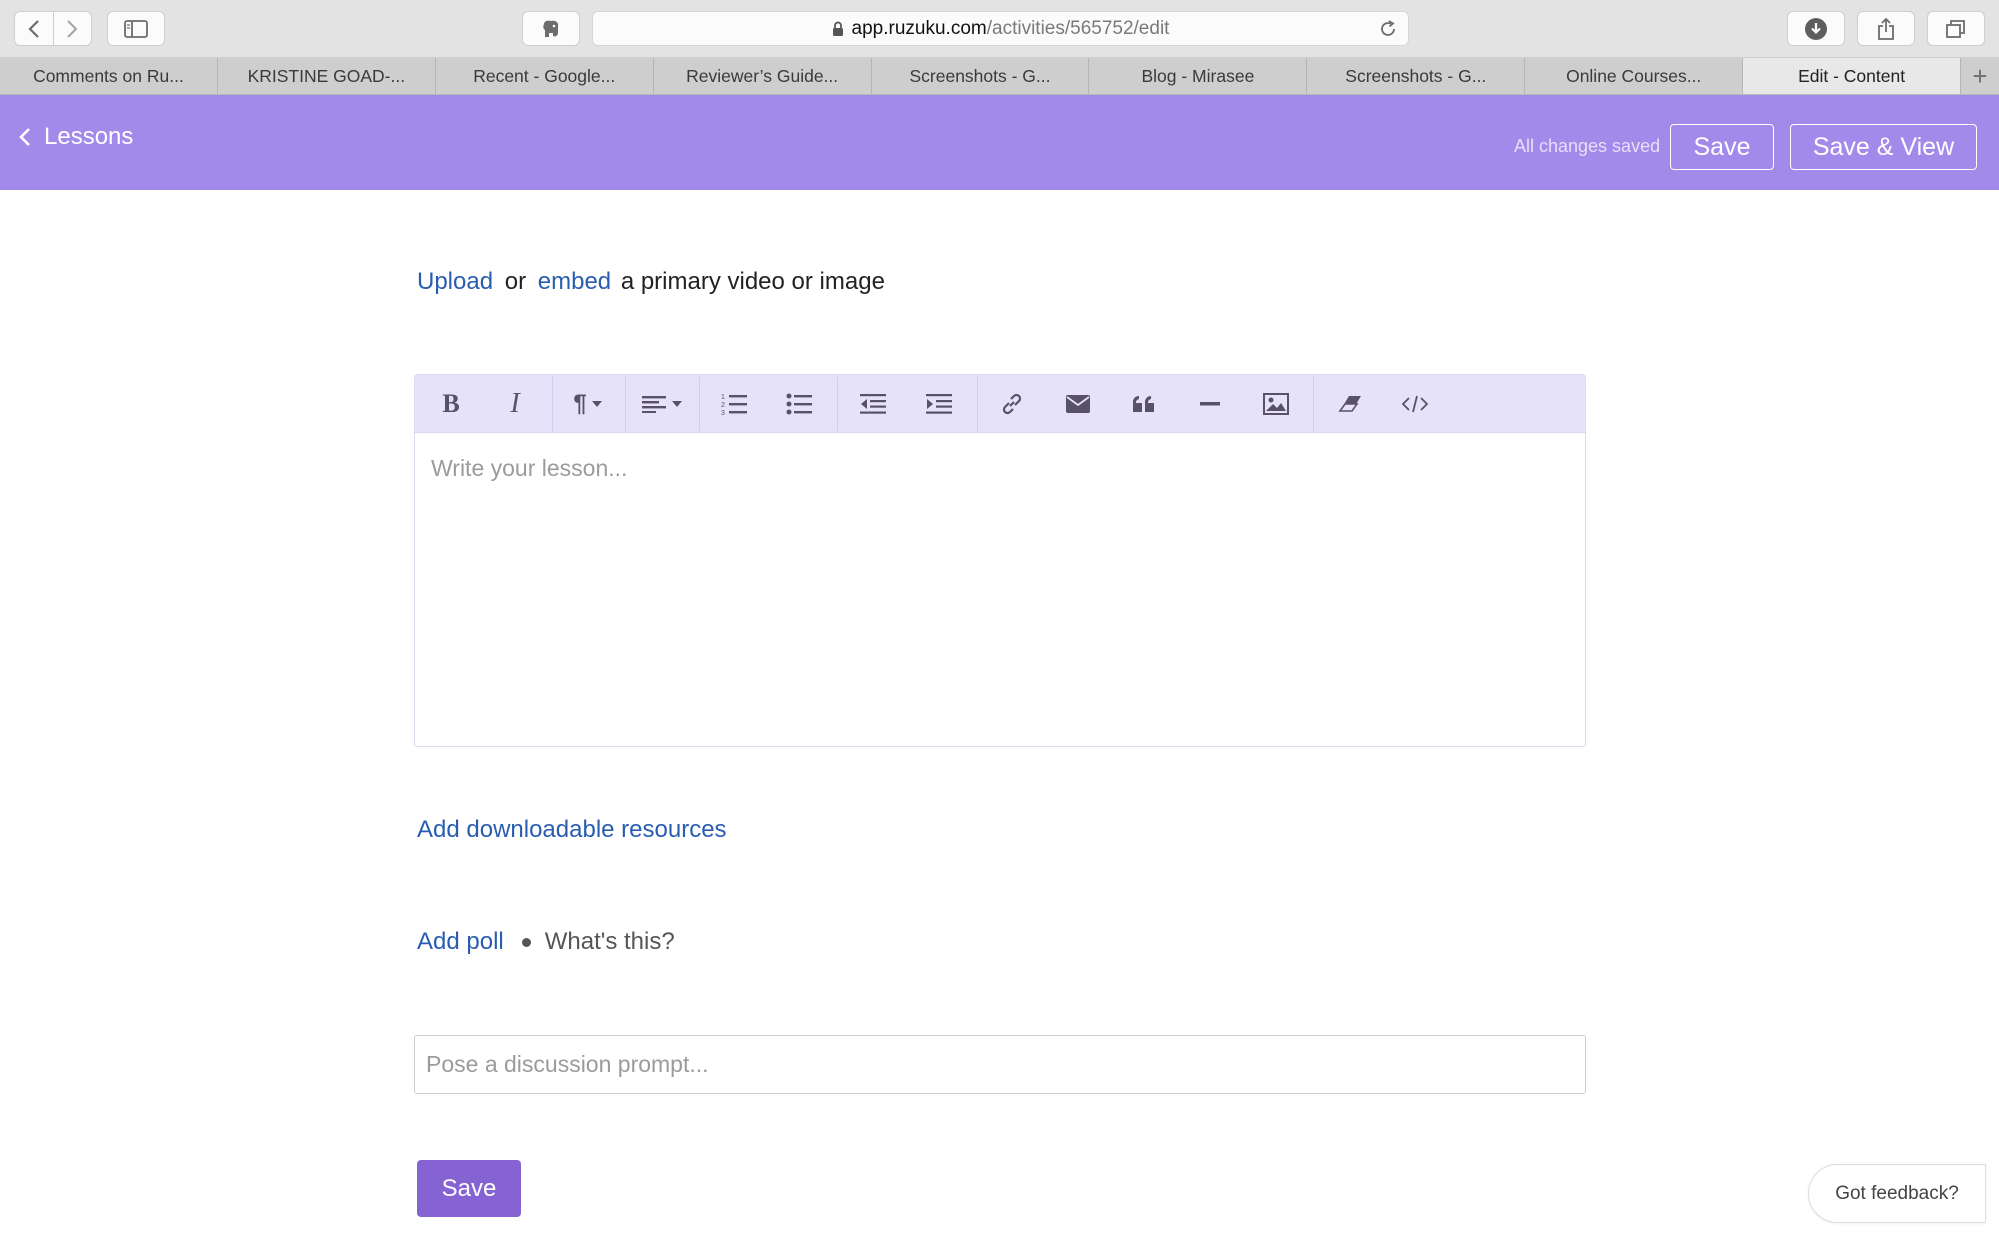 The image size is (1999, 1249). I want to click on align-button, so click(662, 404).